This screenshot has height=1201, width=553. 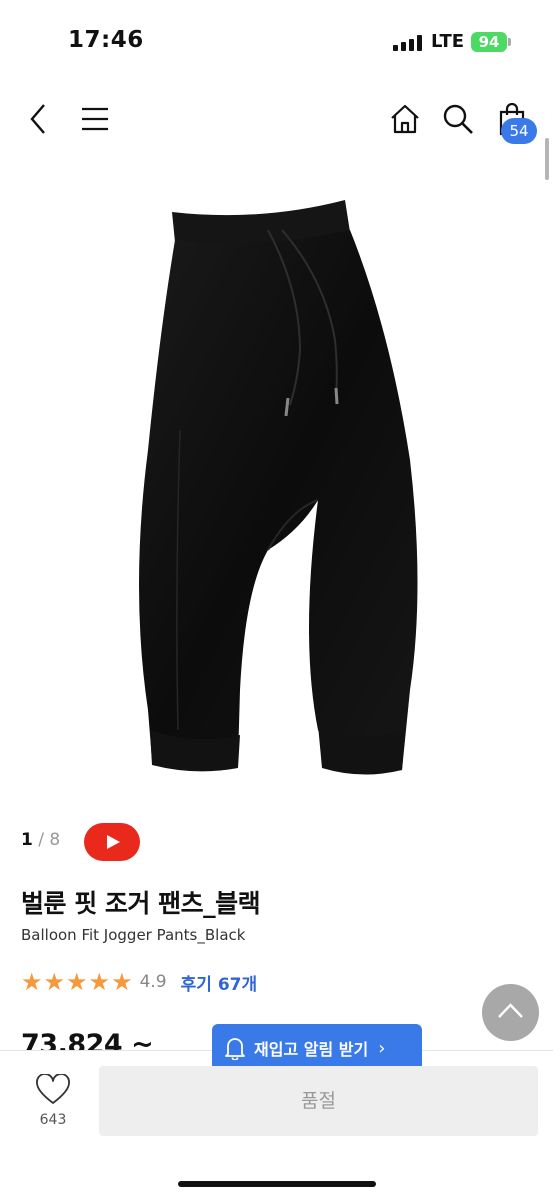 I want to click on status-time: 17:46, so click(x=106, y=40).